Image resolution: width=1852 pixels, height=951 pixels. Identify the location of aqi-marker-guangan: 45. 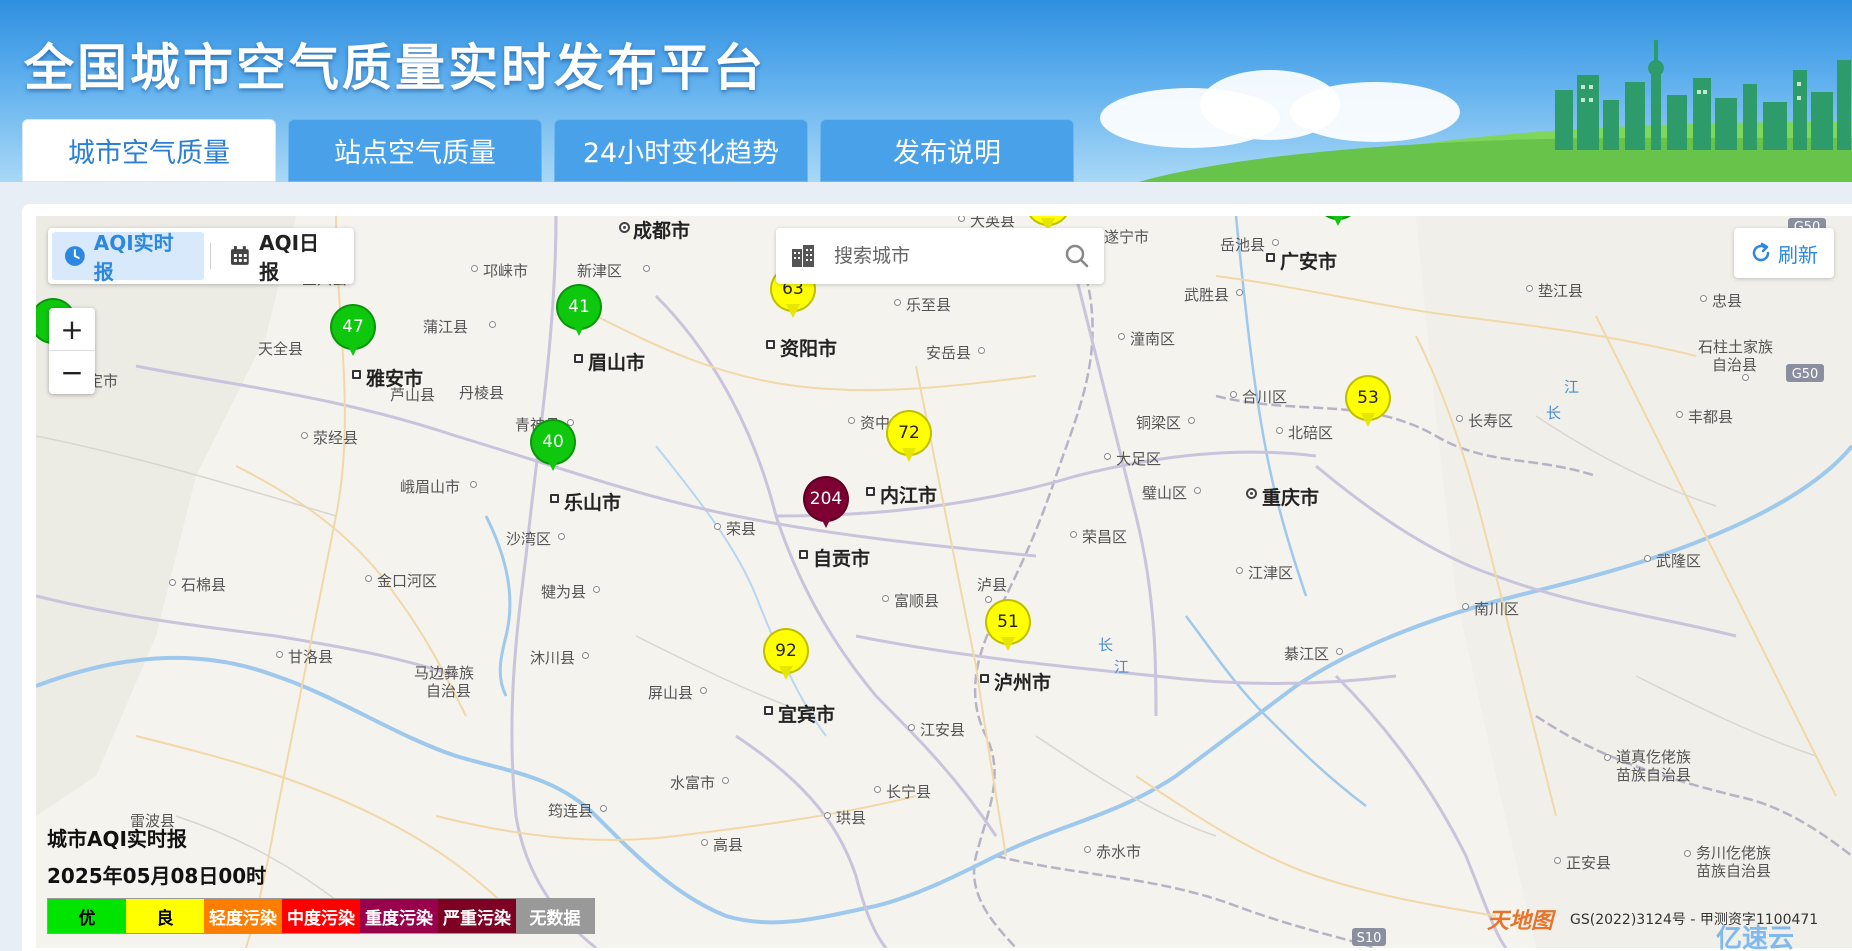
(1338, 224).